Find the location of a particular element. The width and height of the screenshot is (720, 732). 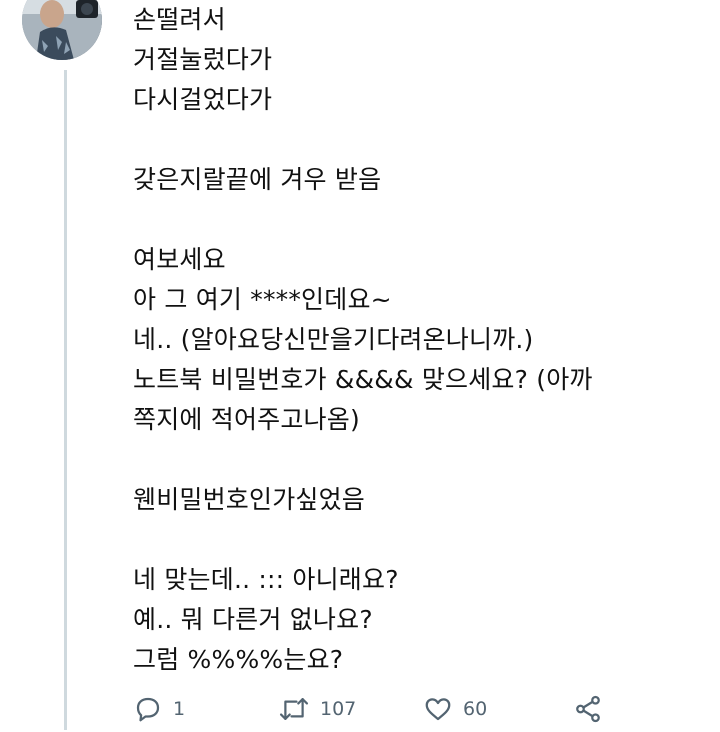

tweet-line: 거절눌렀다가 is located at coordinates (203, 59).